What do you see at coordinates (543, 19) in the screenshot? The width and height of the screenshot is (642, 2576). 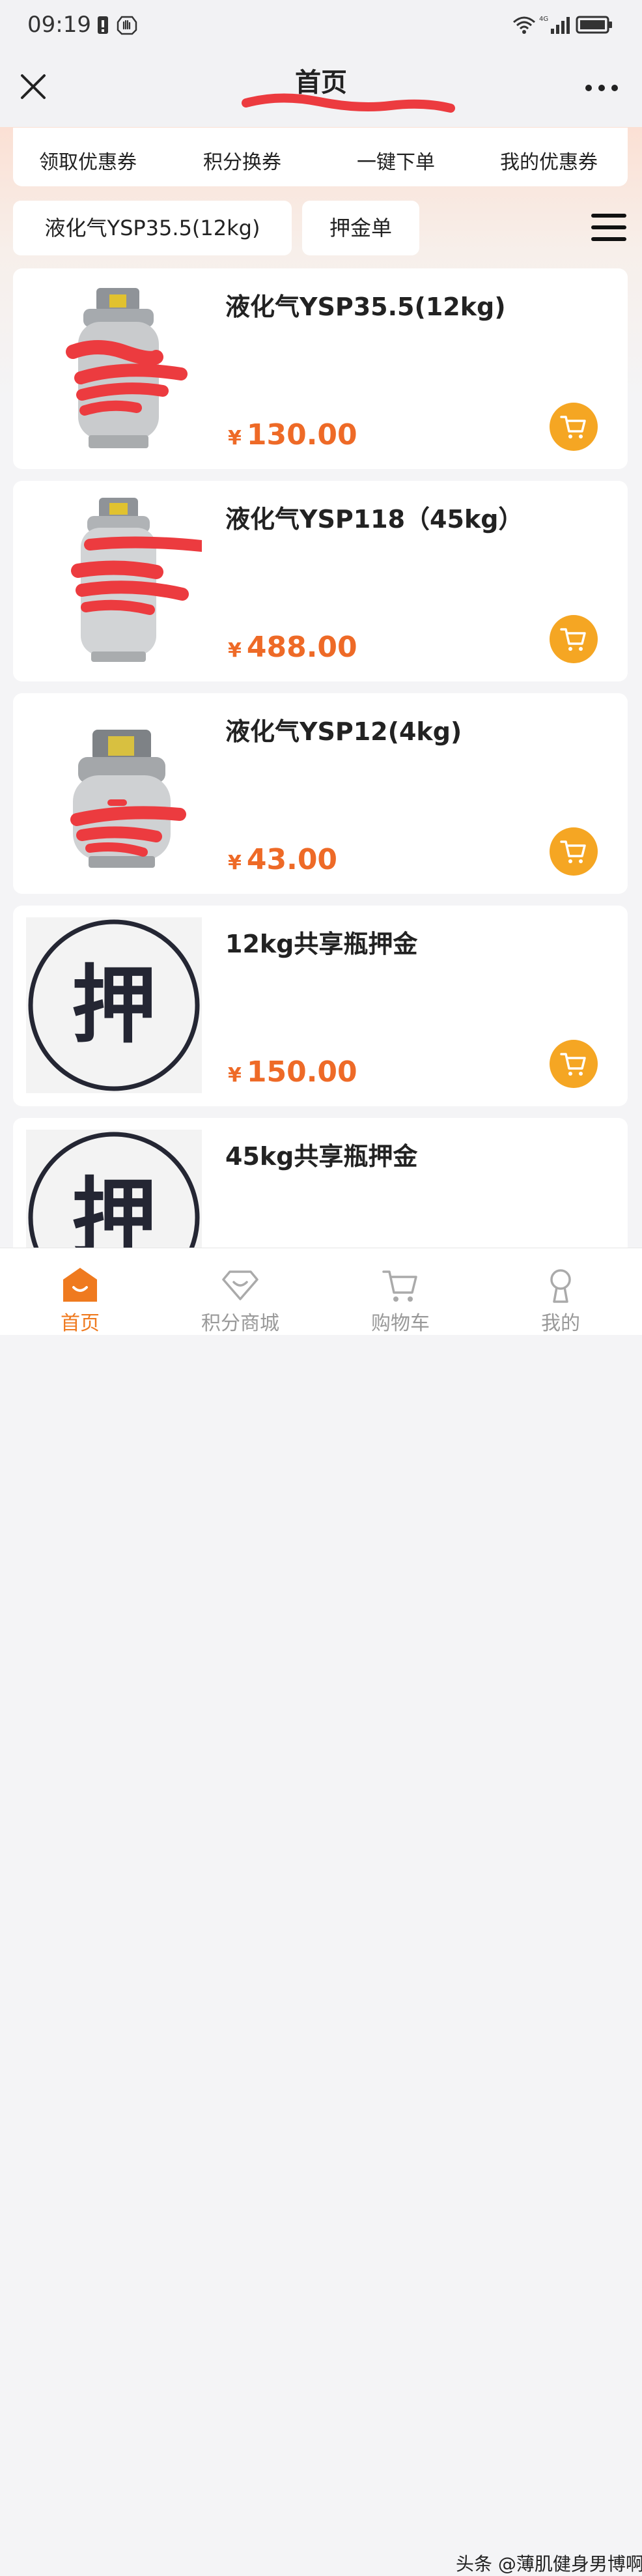 I see `network-type-label: 4G` at bounding box center [543, 19].